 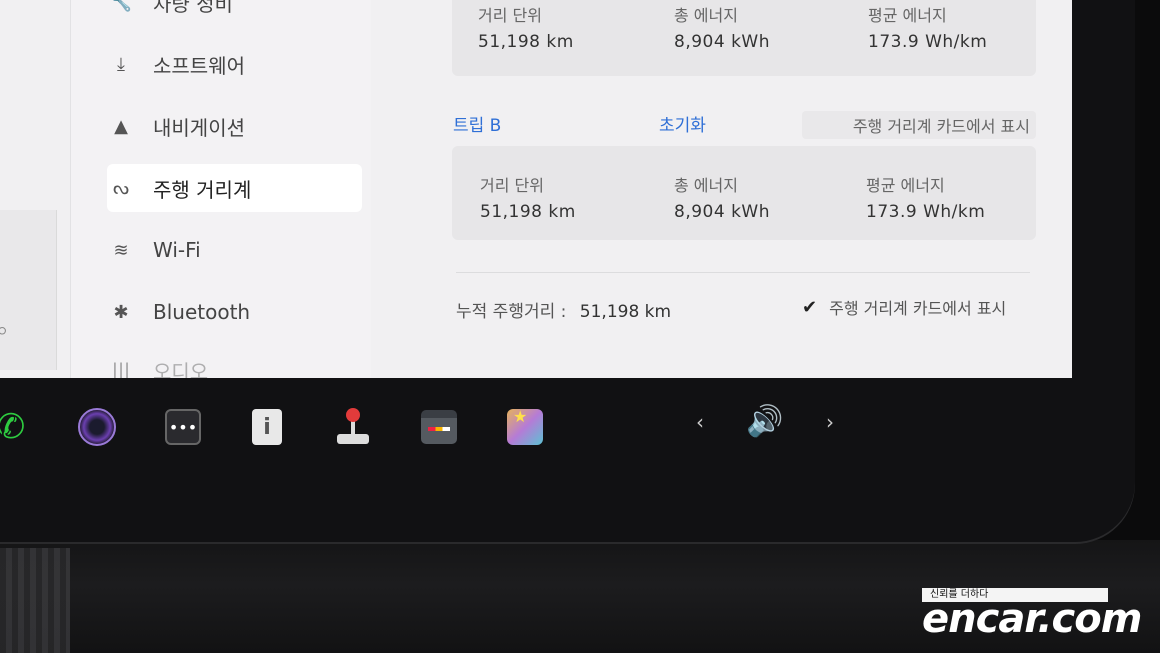 What do you see at coordinates (526, 27) in the screenshot?
I see `trip-a-distance: 거리 단위 51,198 km` at bounding box center [526, 27].